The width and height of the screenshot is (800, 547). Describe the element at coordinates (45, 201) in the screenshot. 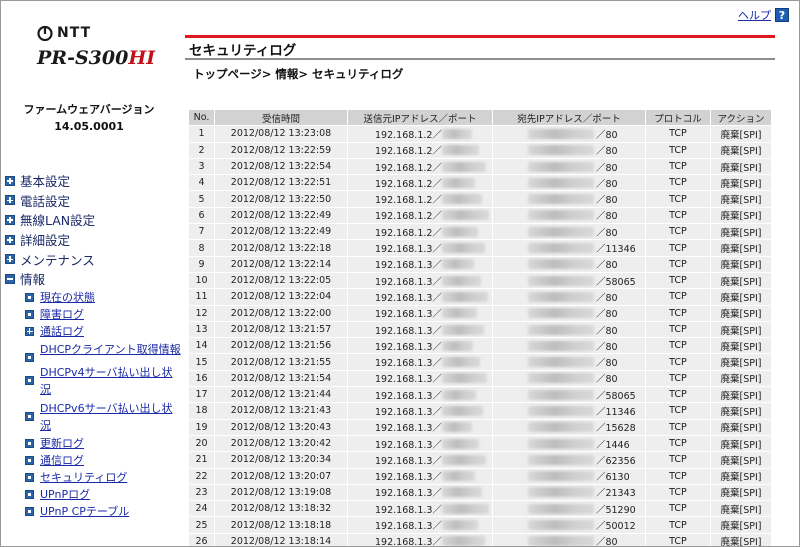

I see `menu-label: 電話設定` at that location.